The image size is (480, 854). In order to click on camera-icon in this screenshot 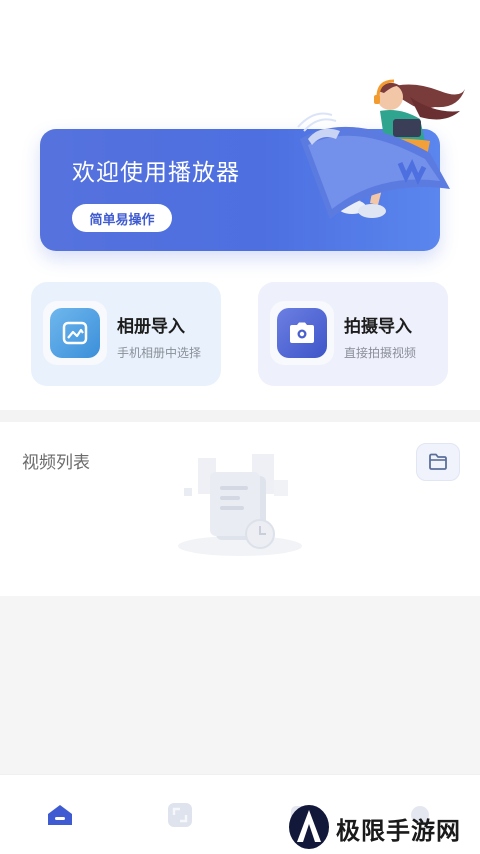, I will do `click(302, 333)`.